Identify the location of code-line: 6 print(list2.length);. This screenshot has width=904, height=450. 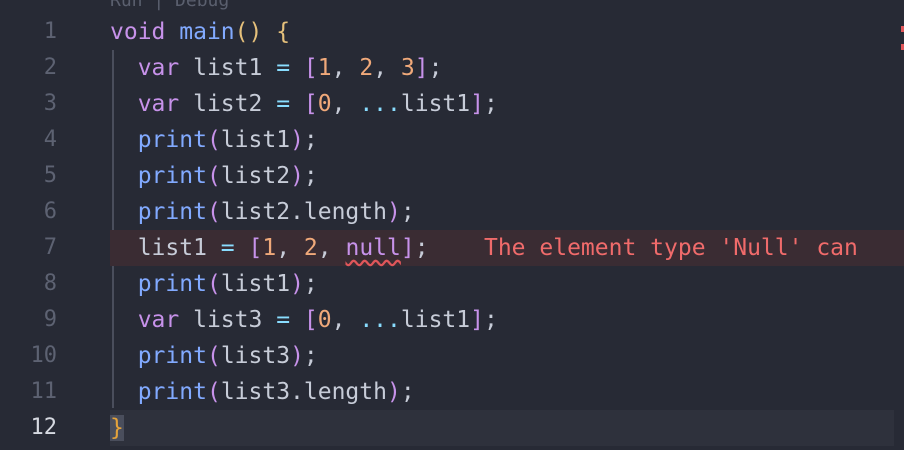
(452, 212).